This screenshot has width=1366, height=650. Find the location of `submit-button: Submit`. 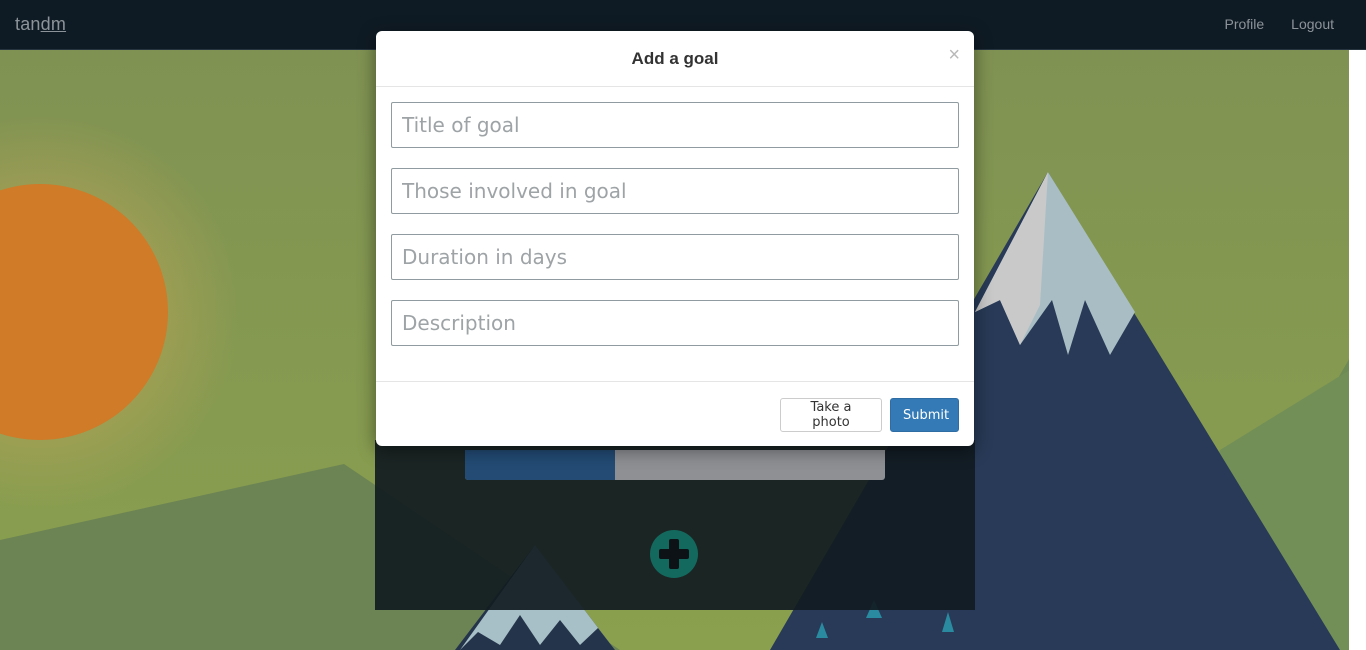

submit-button: Submit is located at coordinates (924, 415).